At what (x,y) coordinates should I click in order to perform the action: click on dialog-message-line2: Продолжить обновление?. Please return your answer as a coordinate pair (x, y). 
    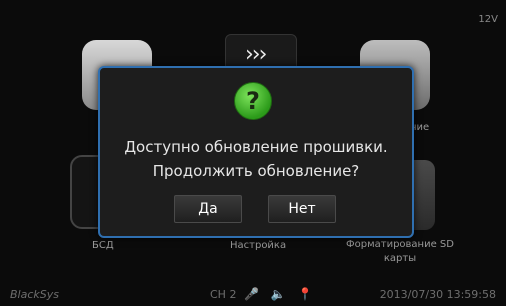
    Looking at the image, I should click on (256, 171).